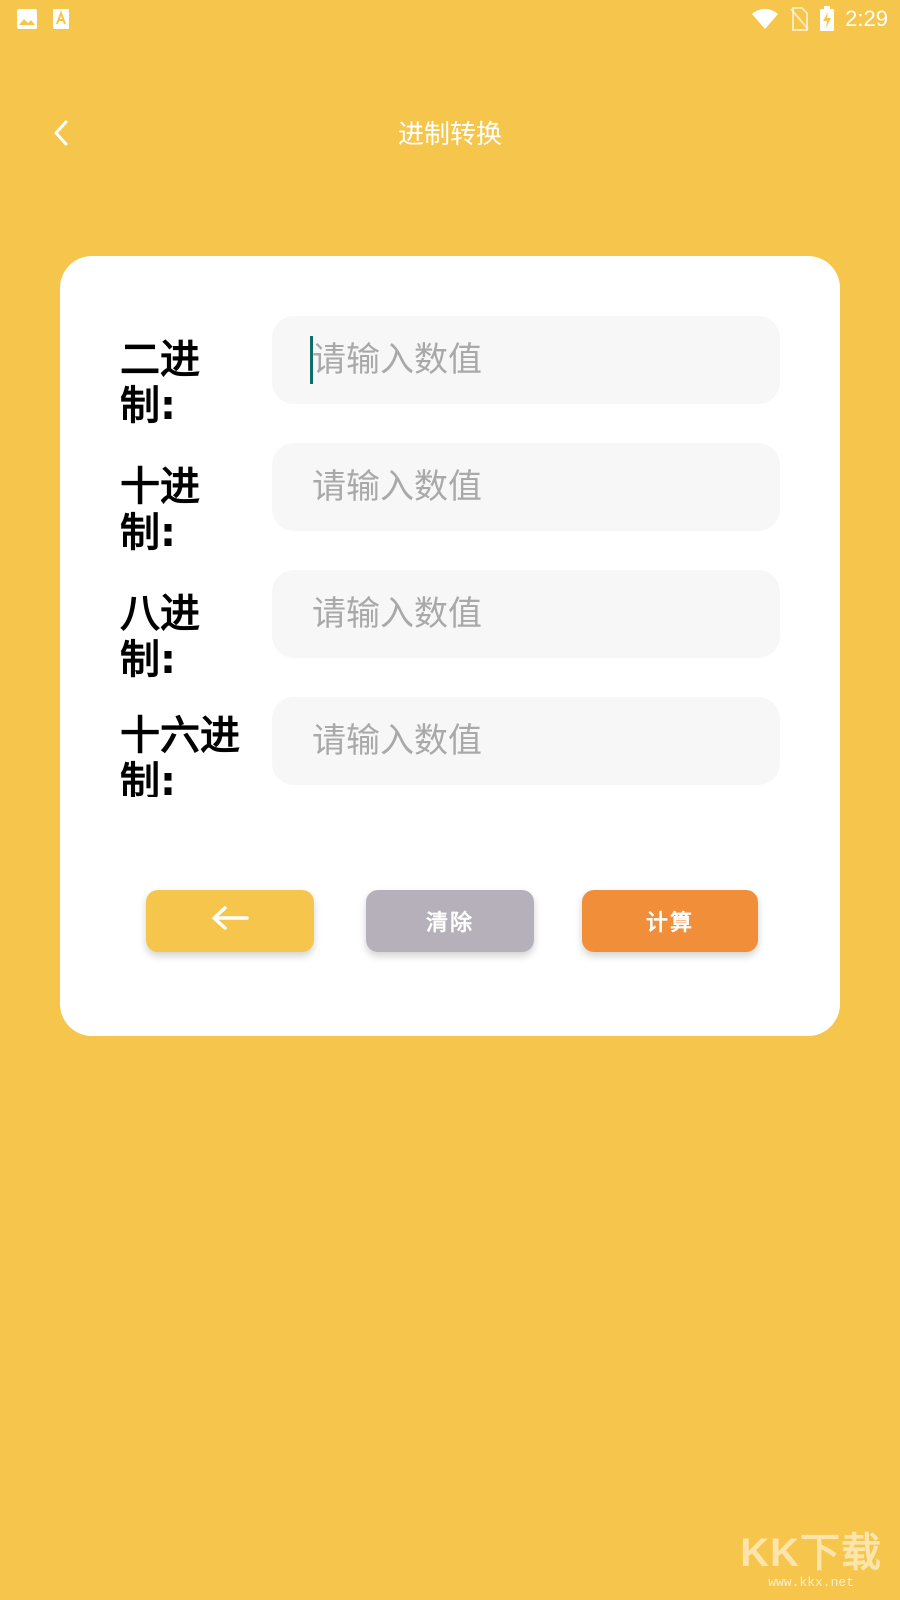 Image resolution: width=900 pixels, height=1600 pixels. What do you see at coordinates (43, 19) in the screenshot?
I see `status-left-icons` at bounding box center [43, 19].